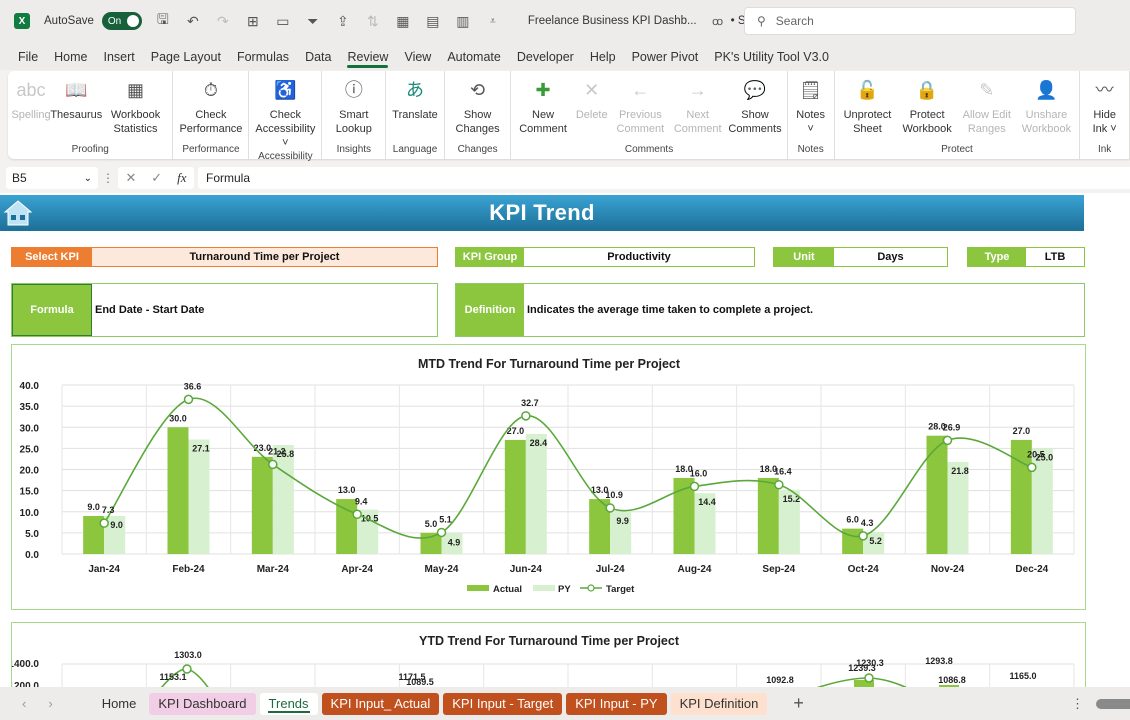 The width and height of the screenshot is (1130, 720). What do you see at coordinates (403, 21) in the screenshot?
I see `table-icon: ▦` at bounding box center [403, 21].